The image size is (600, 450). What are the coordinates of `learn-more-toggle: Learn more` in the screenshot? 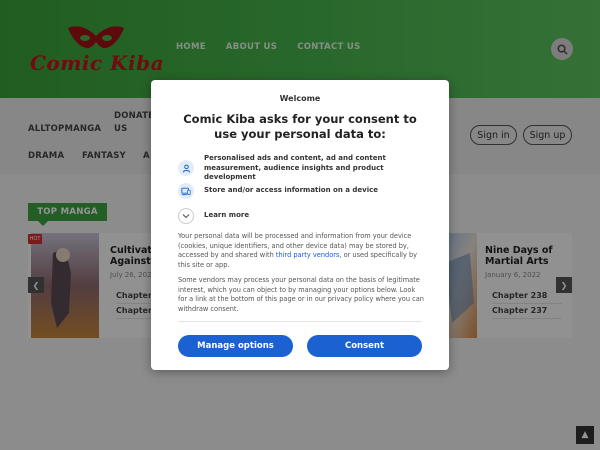 It's located at (213, 216).